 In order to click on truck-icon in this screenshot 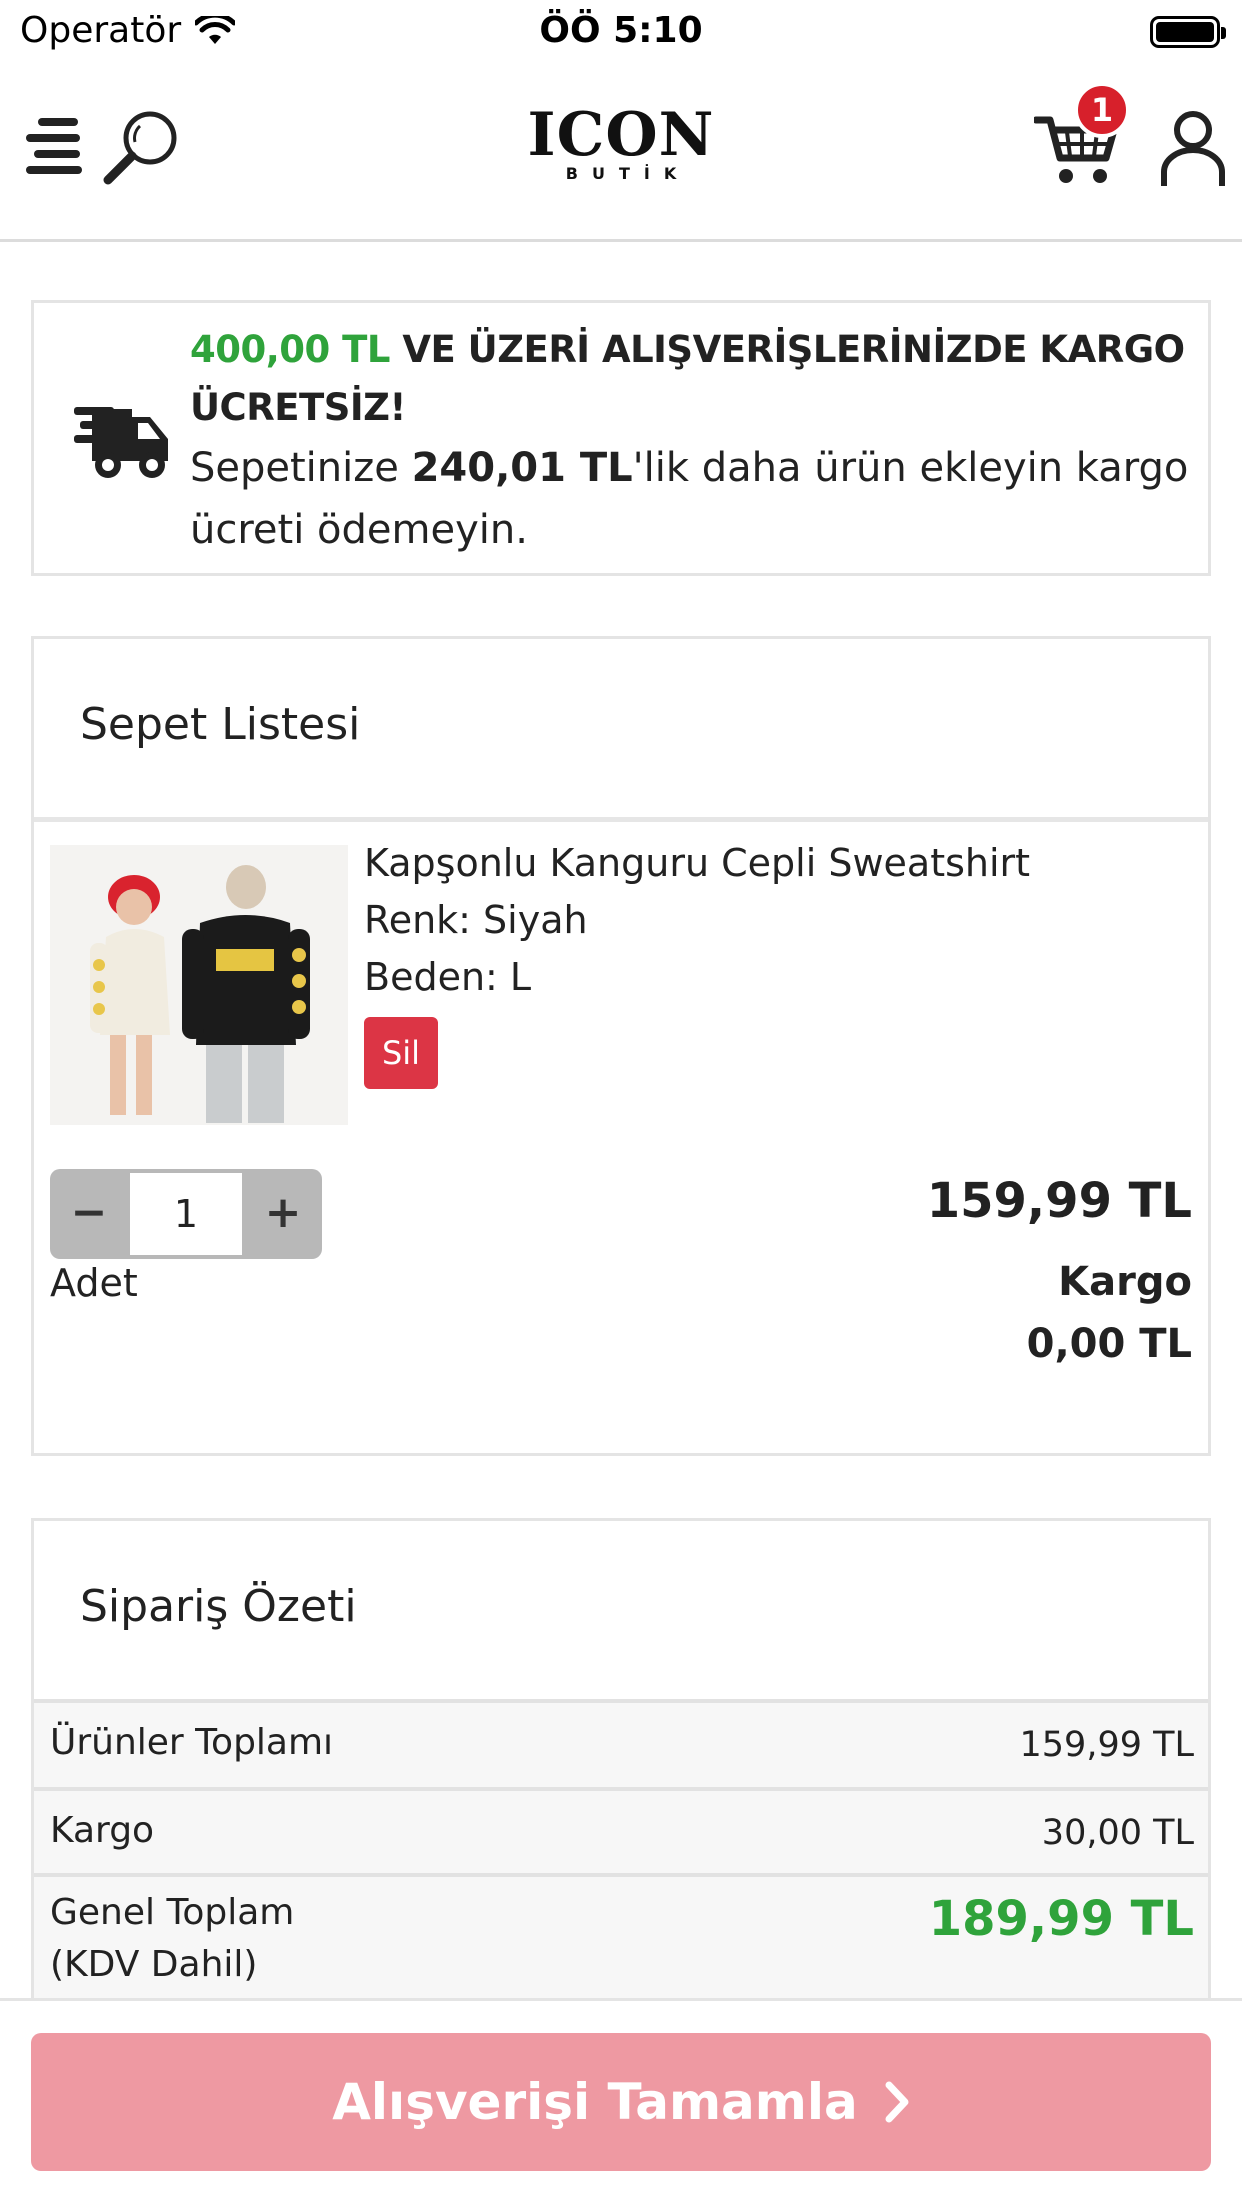, I will do `click(121, 442)`.